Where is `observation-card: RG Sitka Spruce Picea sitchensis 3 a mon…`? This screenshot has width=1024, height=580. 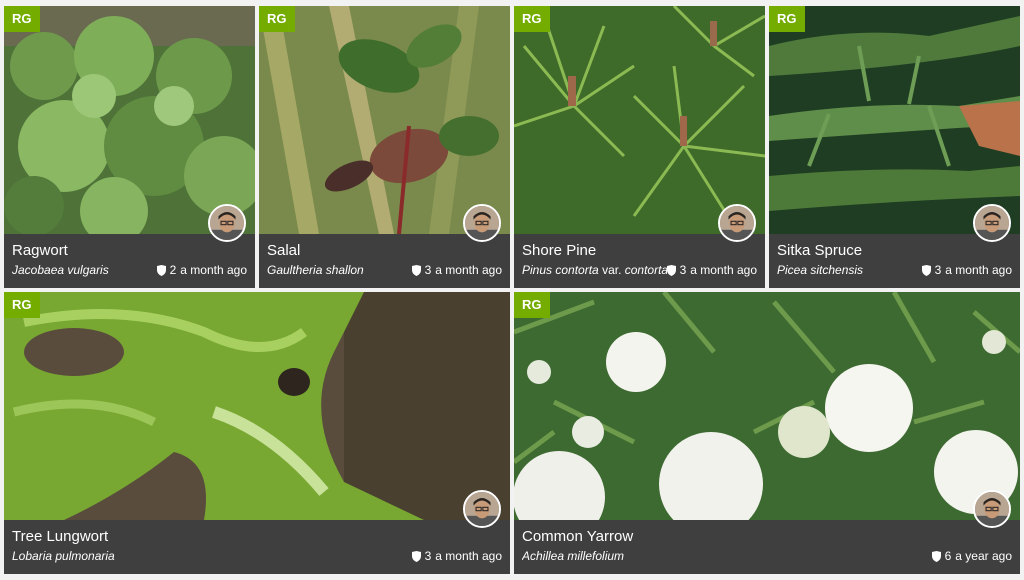
observation-card: RG Sitka Spruce Picea sitchensis 3 a mon… is located at coordinates (894, 147).